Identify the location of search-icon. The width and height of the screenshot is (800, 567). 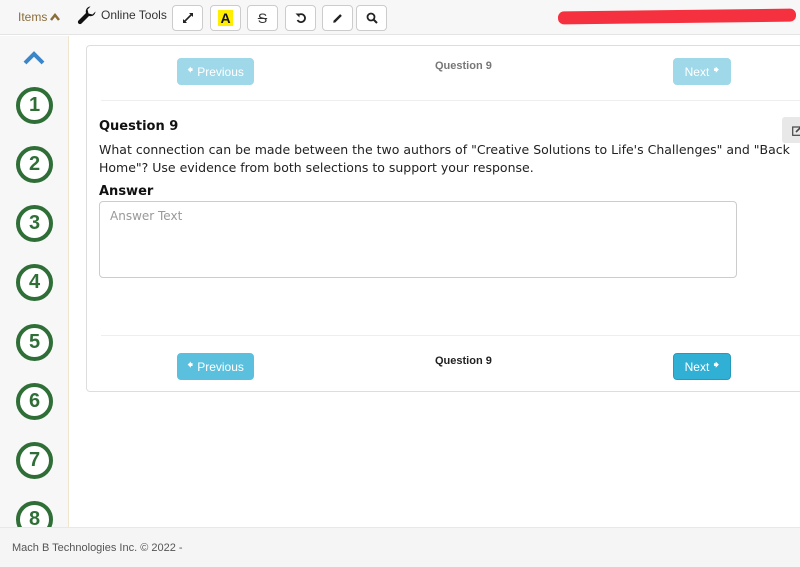
(372, 18).